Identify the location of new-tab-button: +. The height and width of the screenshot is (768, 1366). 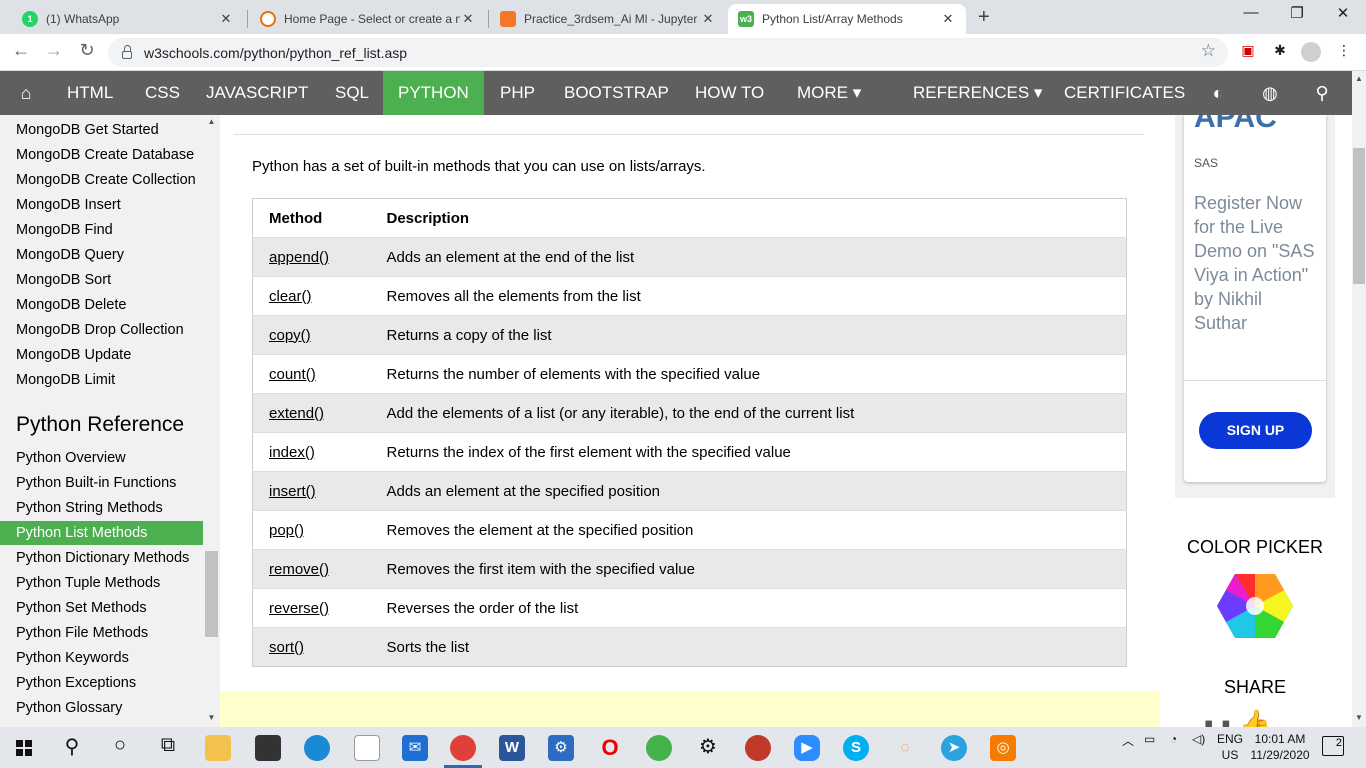
(984, 17).